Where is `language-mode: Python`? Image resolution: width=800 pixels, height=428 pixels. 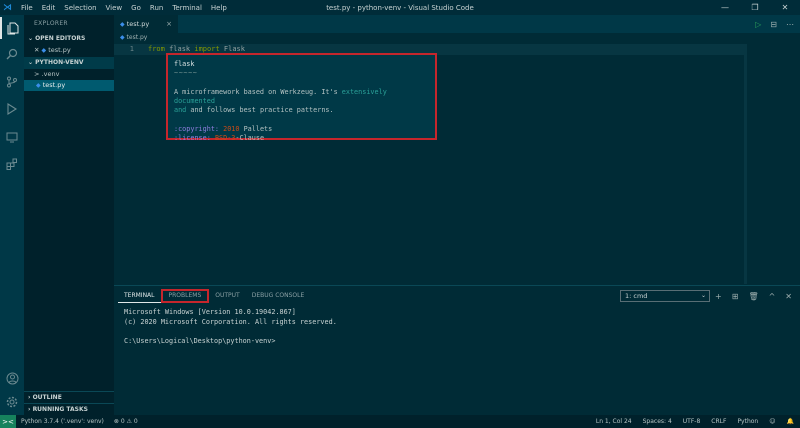 language-mode: Python is located at coordinates (747, 421).